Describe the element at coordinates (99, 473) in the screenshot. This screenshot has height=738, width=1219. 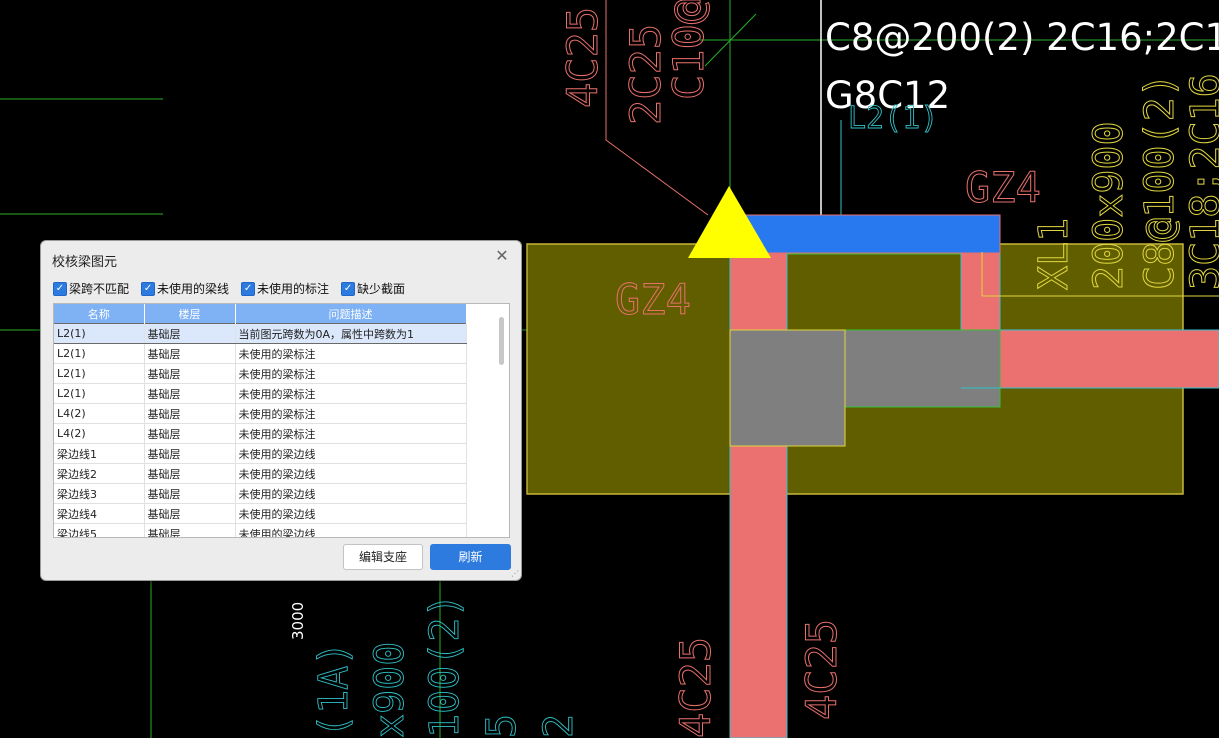
I see `cell-name: 梁边线2` at that location.